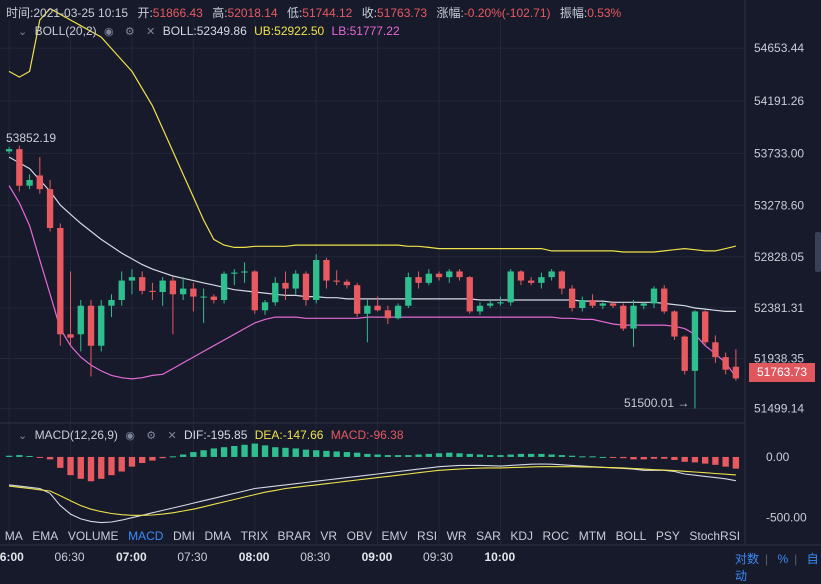 The width and height of the screenshot is (821, 584). I want to click on percent-scale-button: %, so click(782, 559).